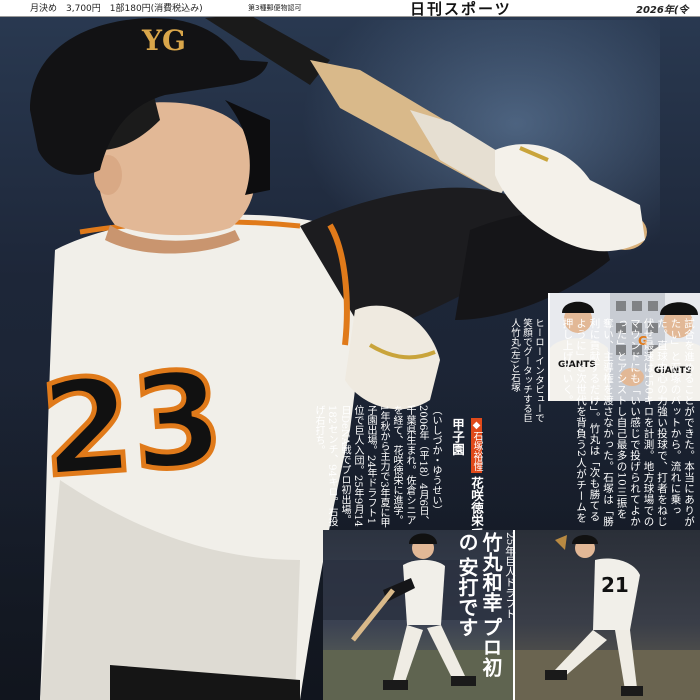 Image resolution: width=700 pixels, height=700 pixels. What do you see at coordinates (662, 10) in the screenshot?
I see `issue-date: 2026年(令` at bounding box center [662, 10].